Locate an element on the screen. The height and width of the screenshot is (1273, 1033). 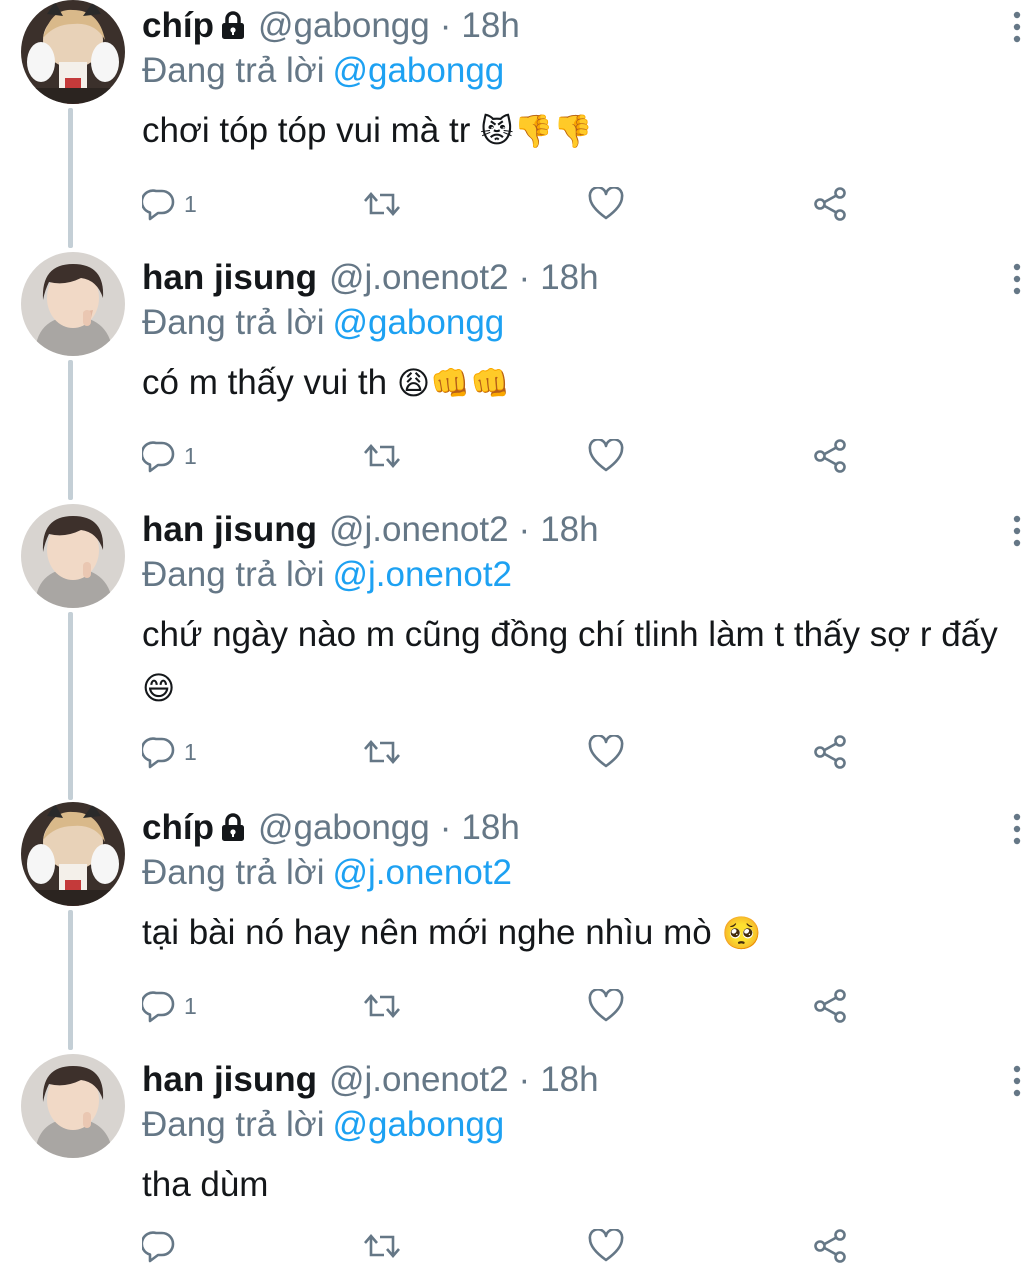
lock-icon is located at coordinates (232, 25).